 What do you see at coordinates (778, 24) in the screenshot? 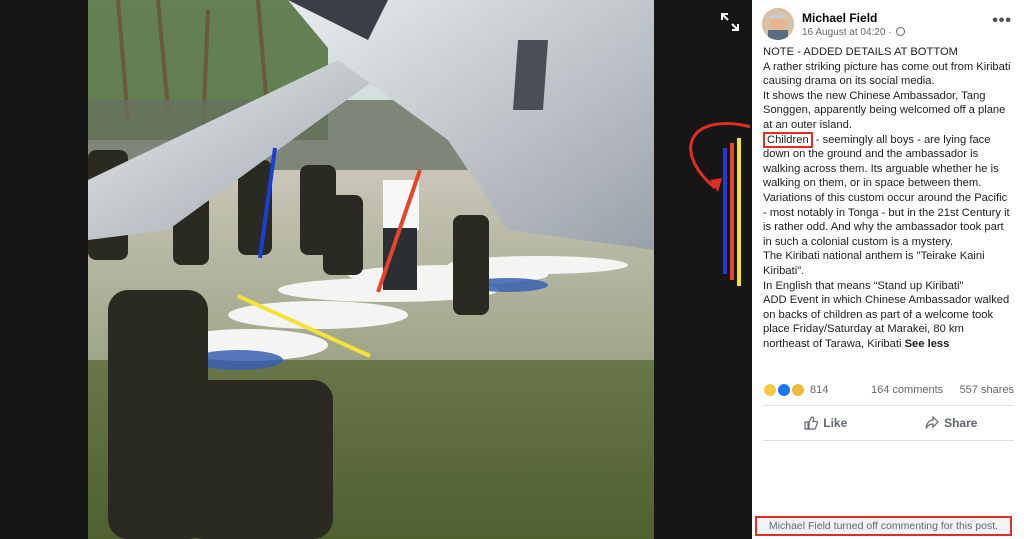
I see `avatar` at bounding box center [778, 24].